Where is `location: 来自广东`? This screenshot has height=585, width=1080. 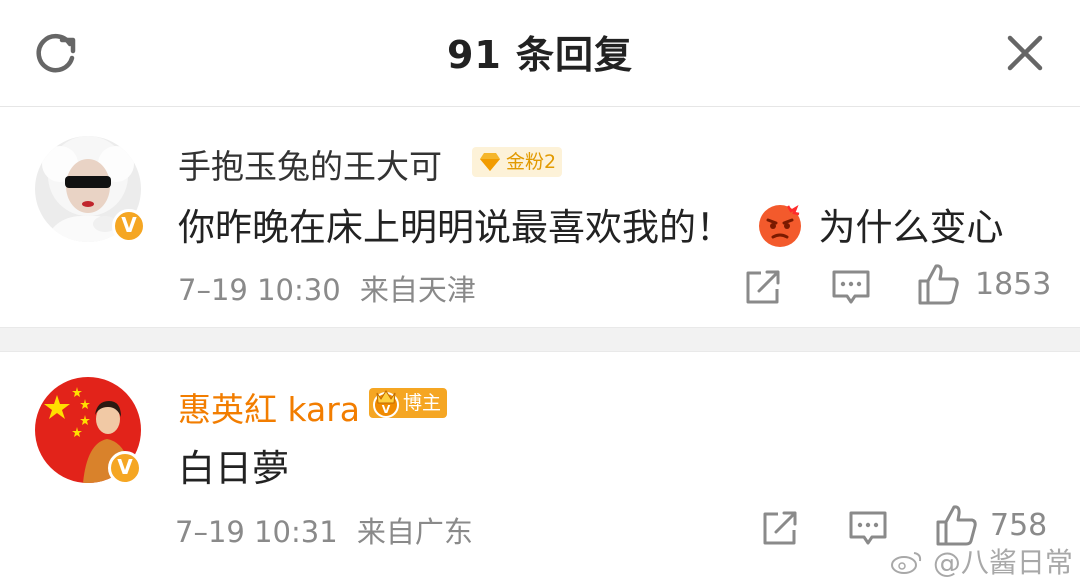 location: 来自广东 is located at coordinates (414, 532).